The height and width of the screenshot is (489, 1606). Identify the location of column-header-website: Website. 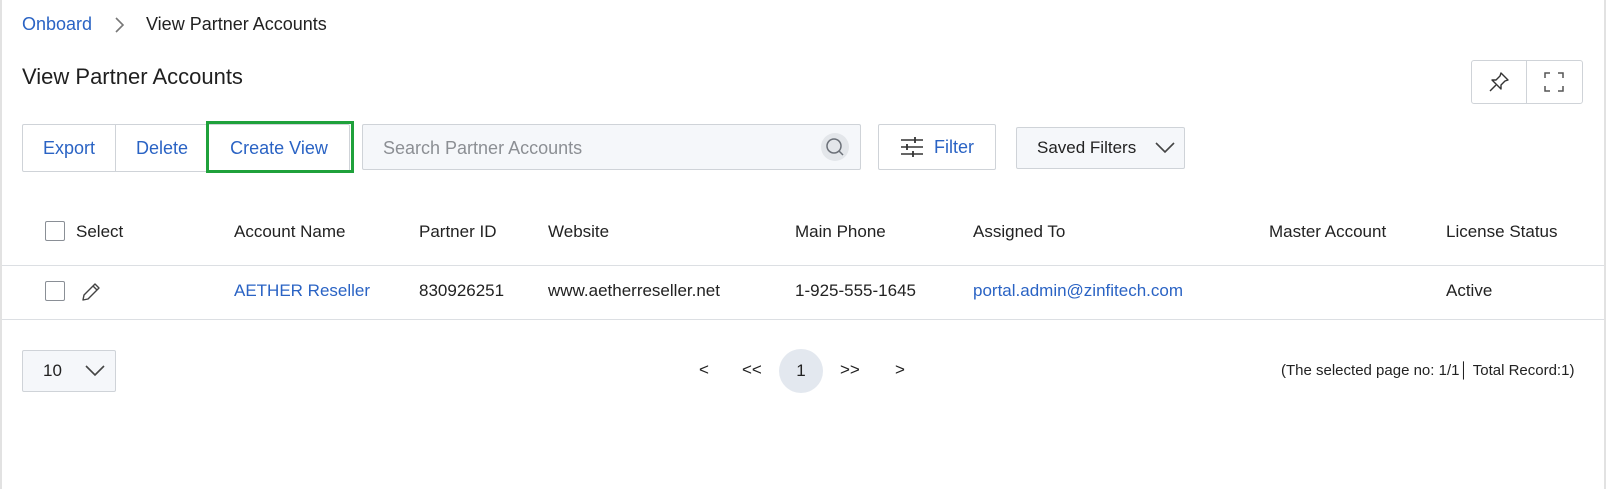
(578, 232).